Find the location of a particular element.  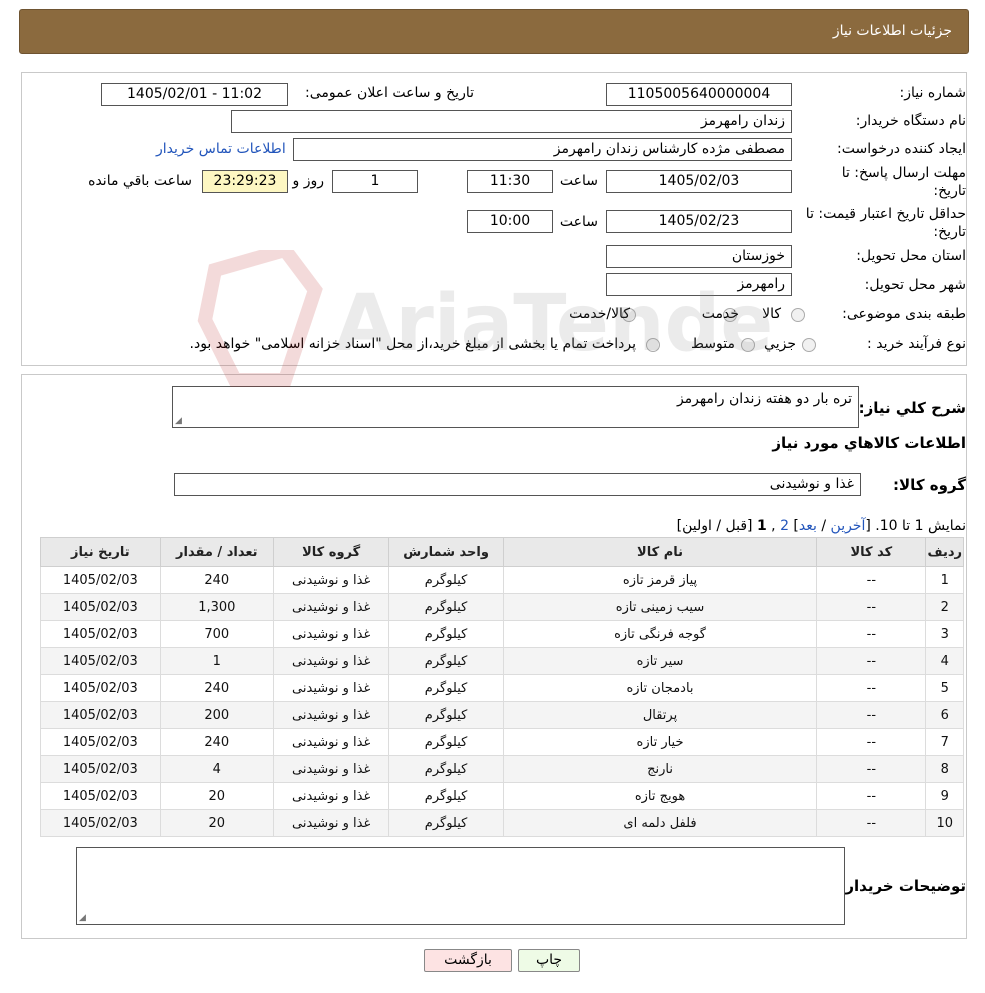

cell-goods-name: بادمجان تازه is located at coordinates (660, 688).